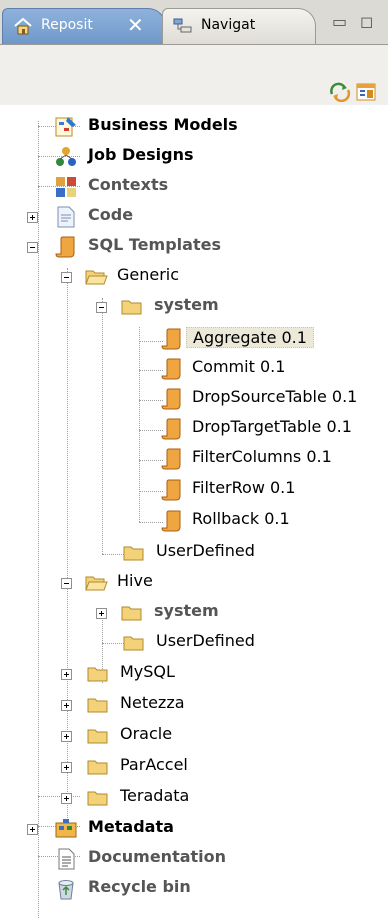 The height and width of the screenshot is (918, 388). I want to click on tree-item-system: system, so click(194, 308).